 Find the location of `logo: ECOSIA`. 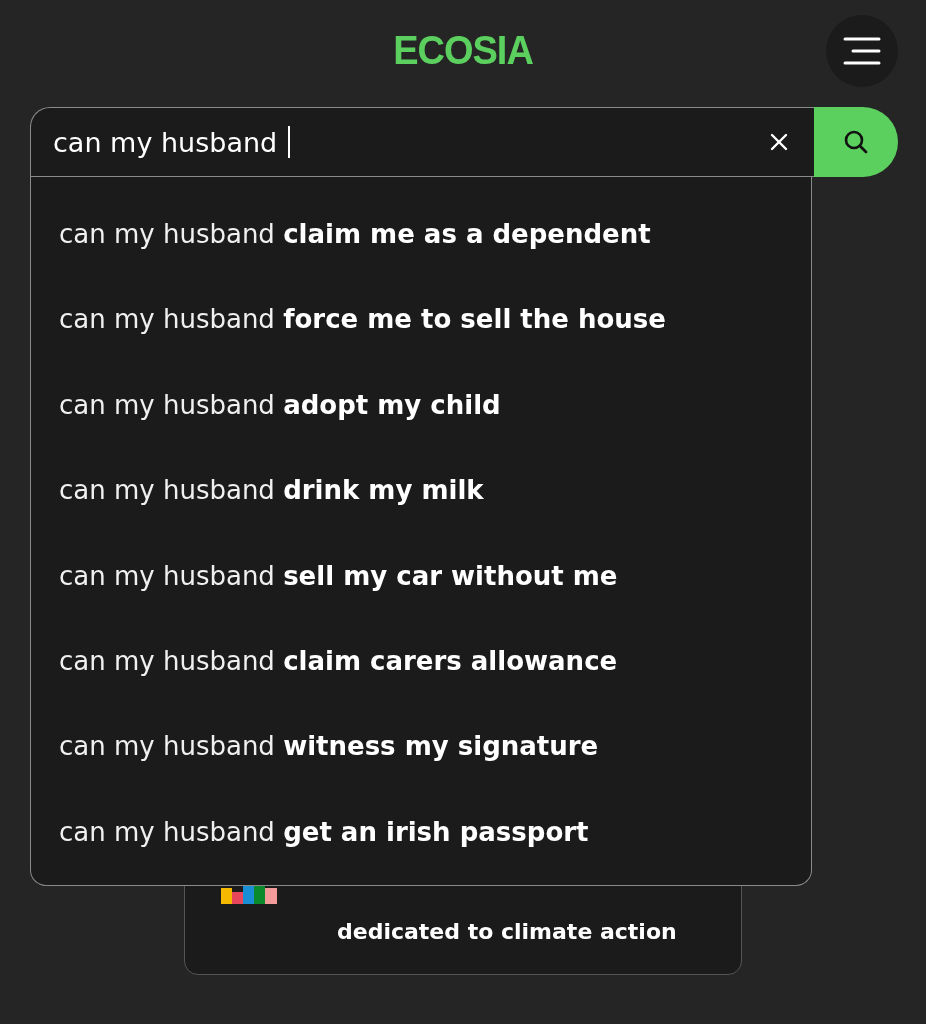

logo: ECOSIA is located at coordinates (463, 50).